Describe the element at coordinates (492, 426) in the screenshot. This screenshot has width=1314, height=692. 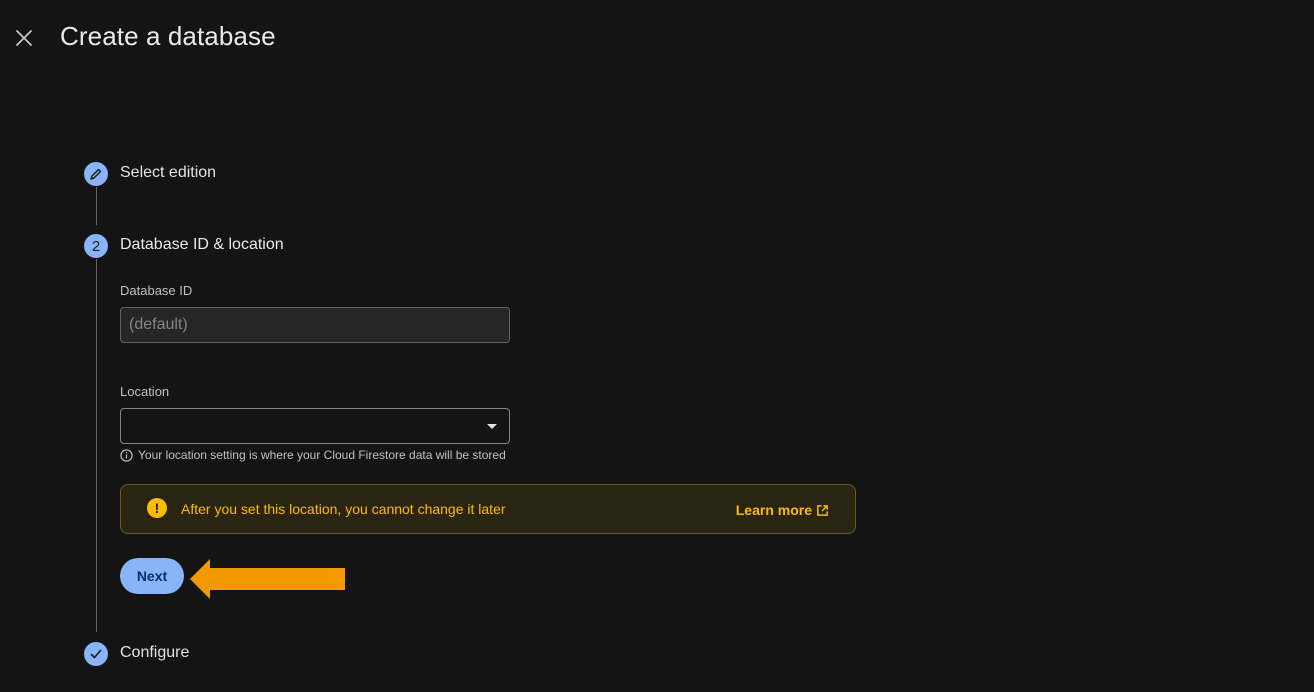
I see `caret-down-icon` at that location.